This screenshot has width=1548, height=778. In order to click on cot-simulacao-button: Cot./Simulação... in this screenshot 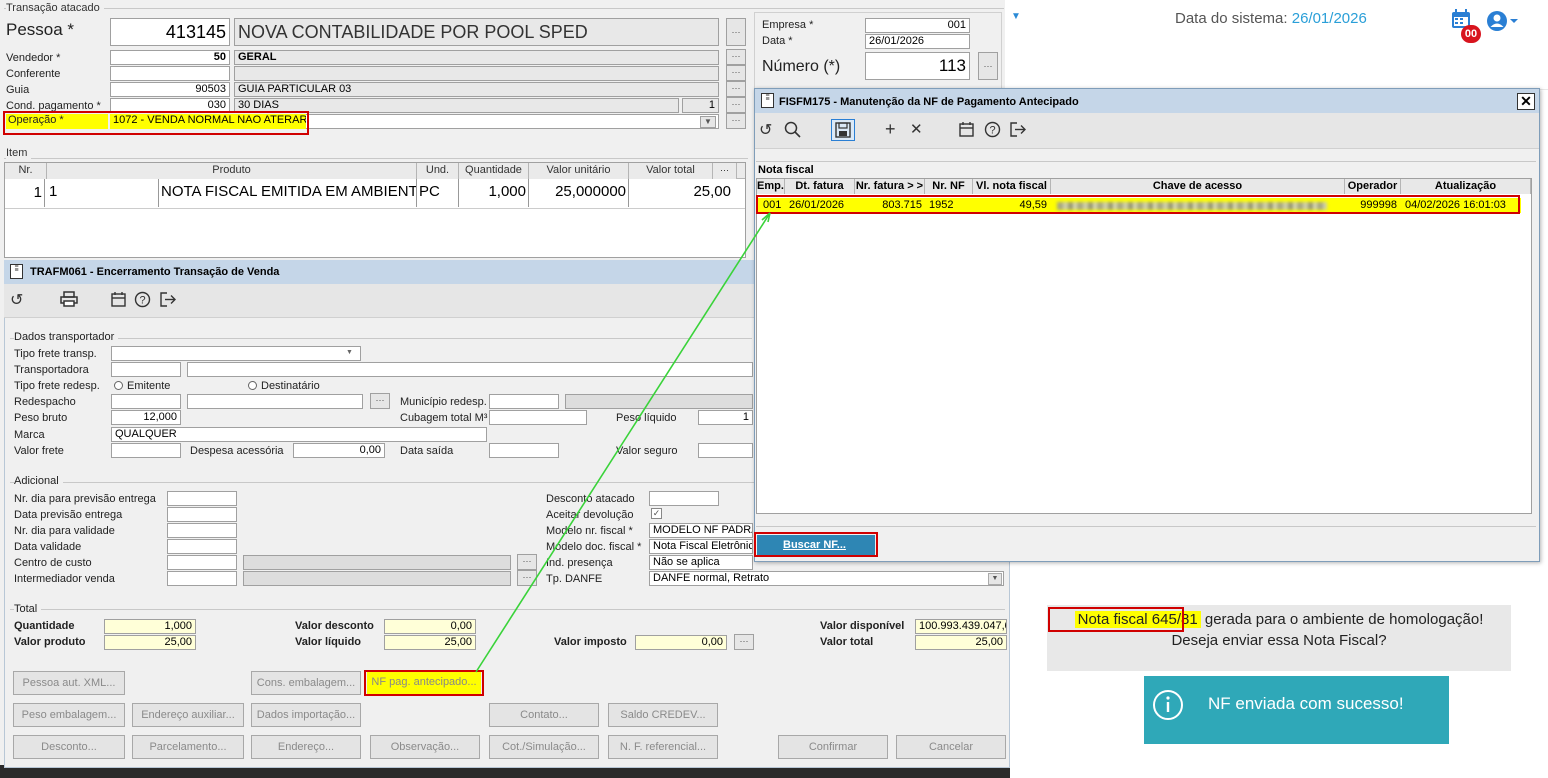, I will do `click(544, 747)`.